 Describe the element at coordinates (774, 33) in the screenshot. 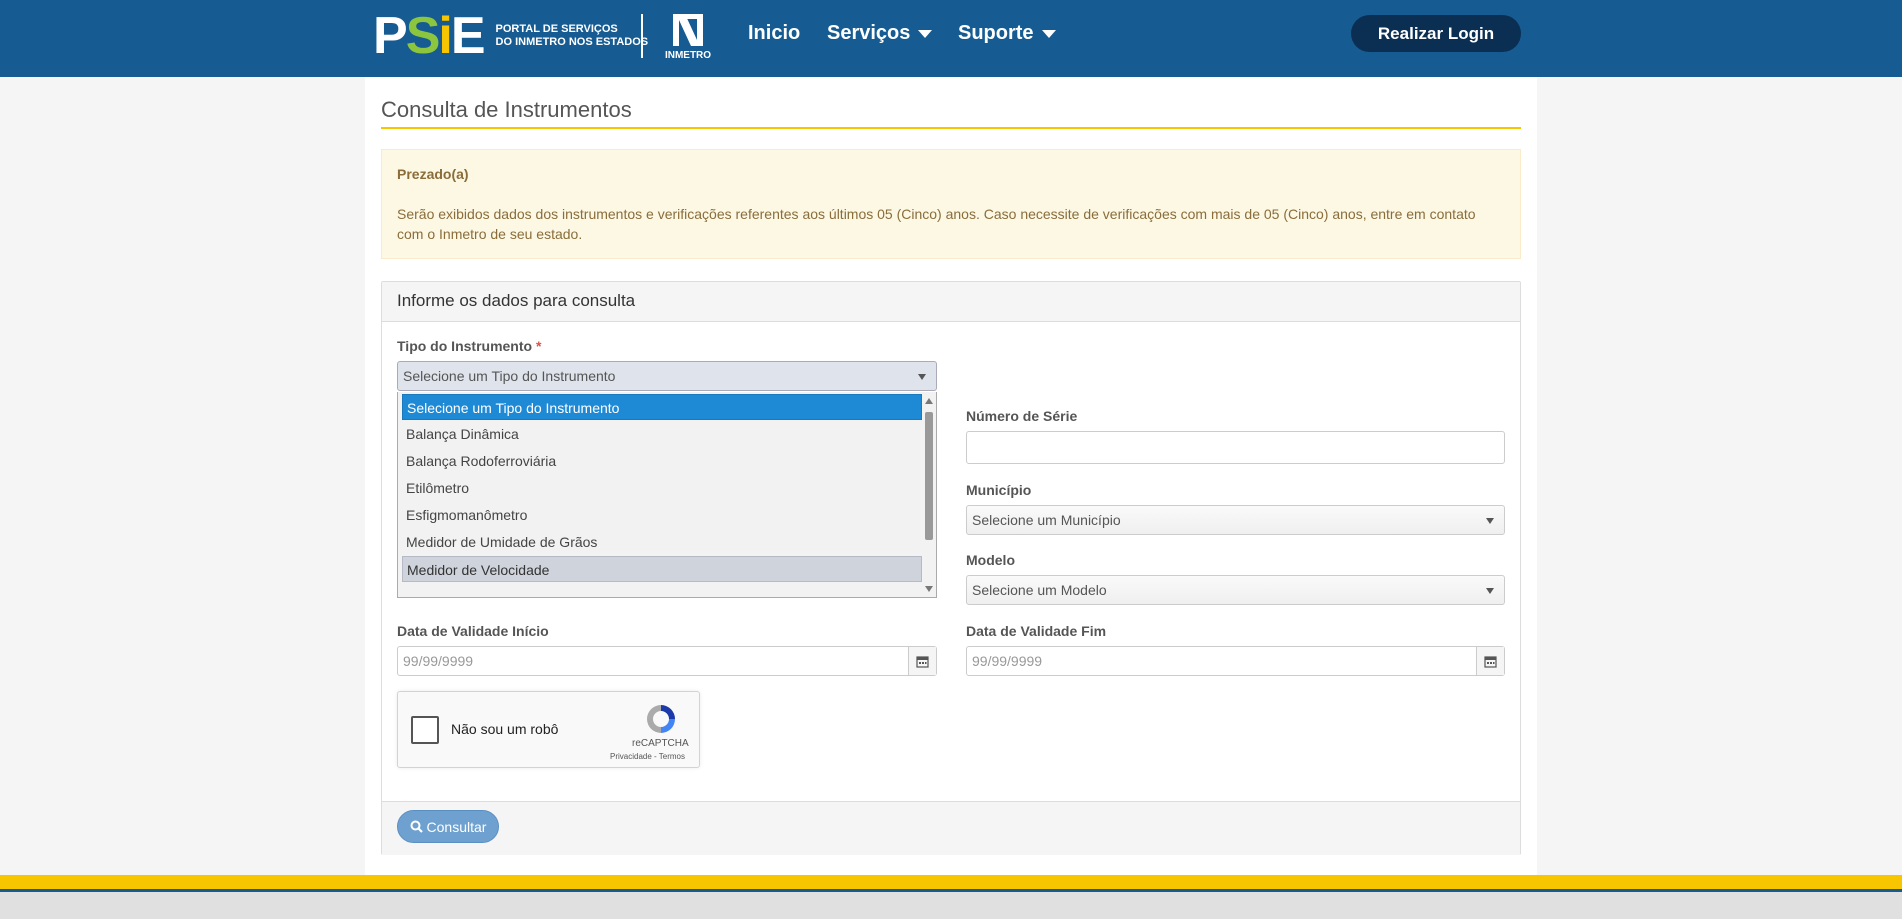

I see `nav-inicio: Inicio` at that location.